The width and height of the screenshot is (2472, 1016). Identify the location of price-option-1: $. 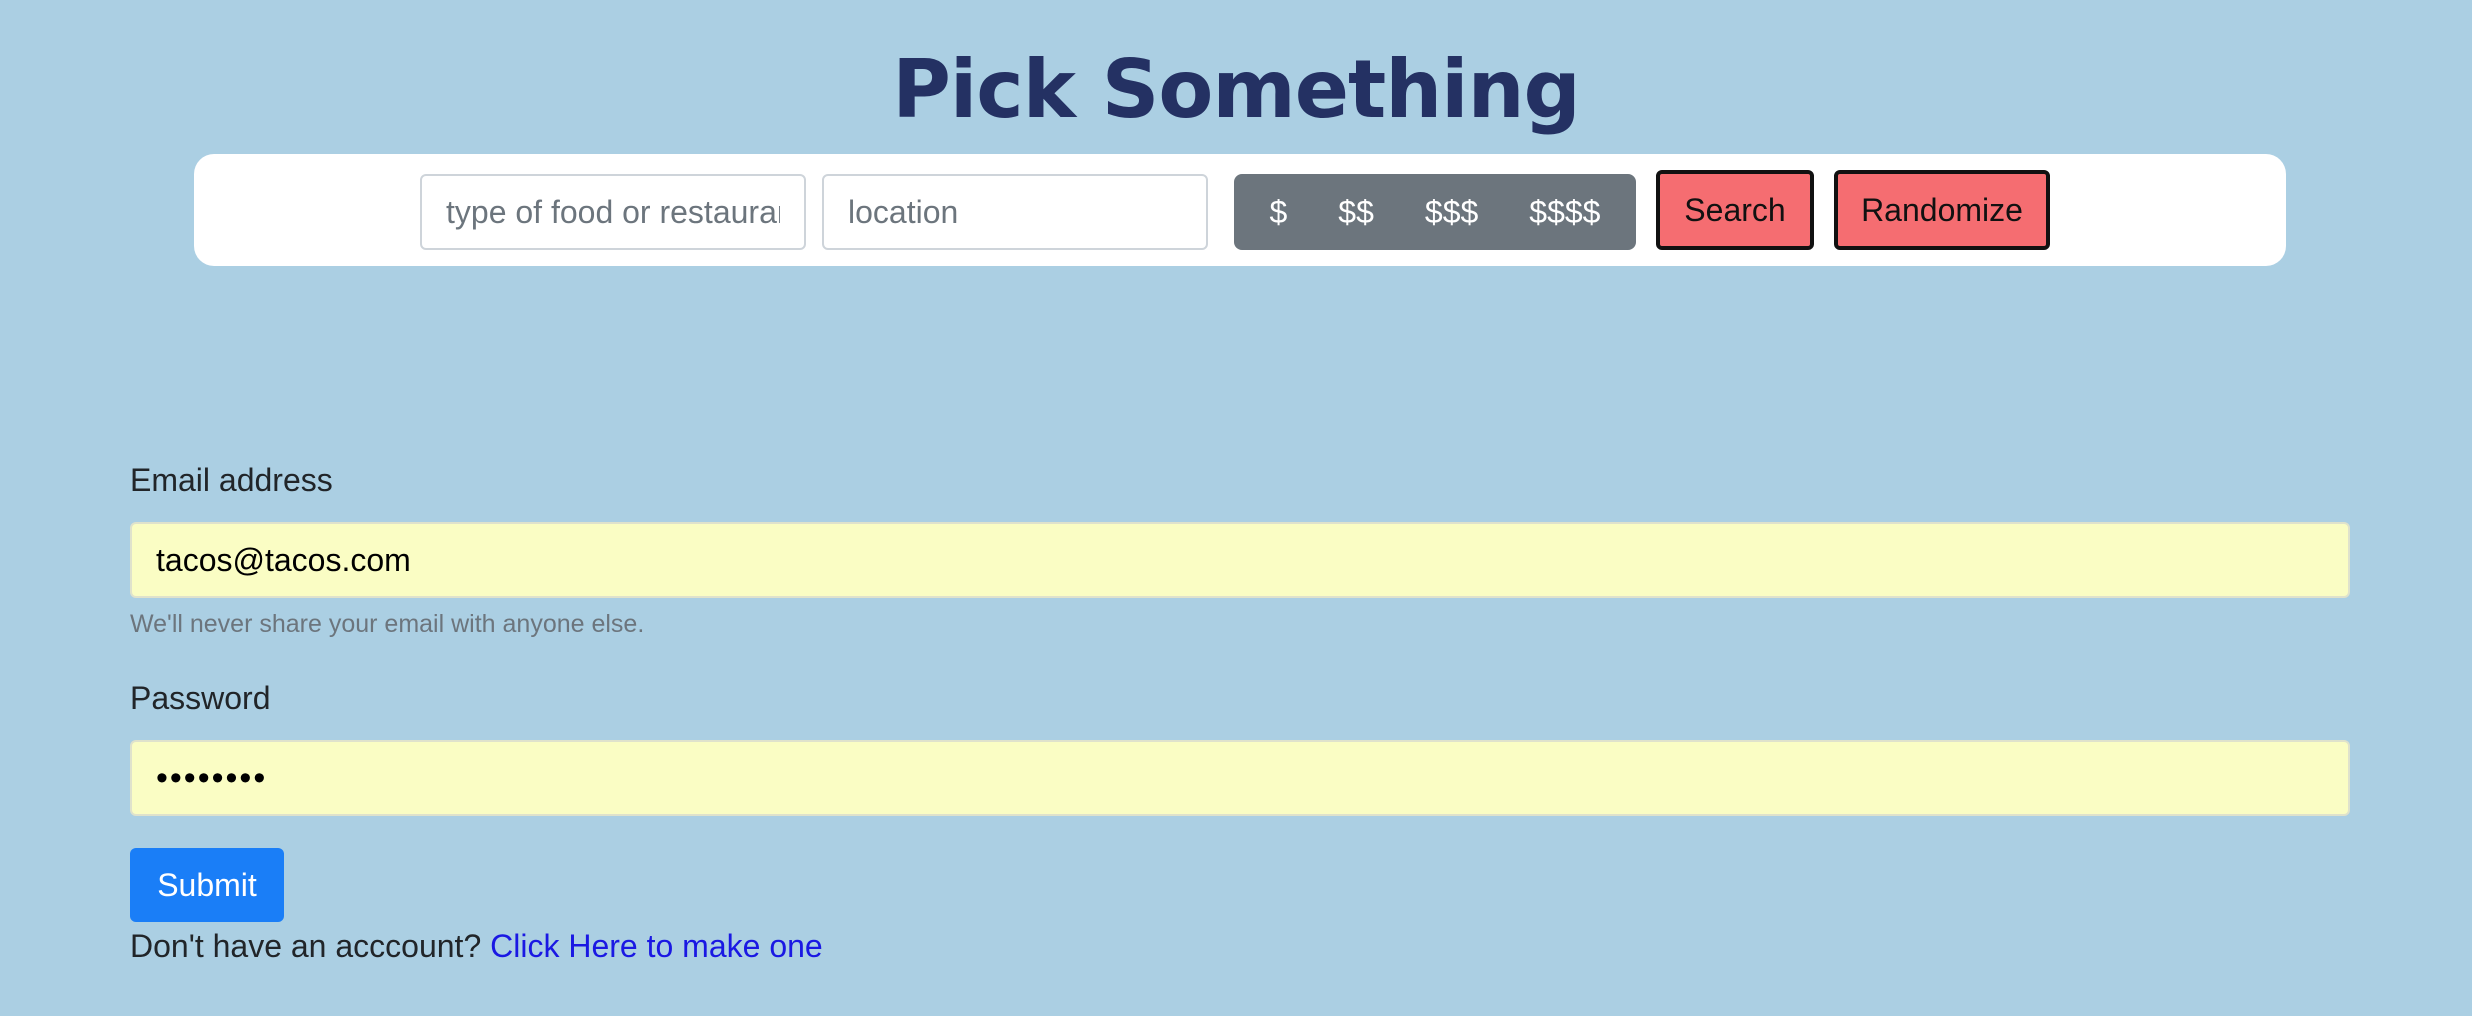
(1279, 212).